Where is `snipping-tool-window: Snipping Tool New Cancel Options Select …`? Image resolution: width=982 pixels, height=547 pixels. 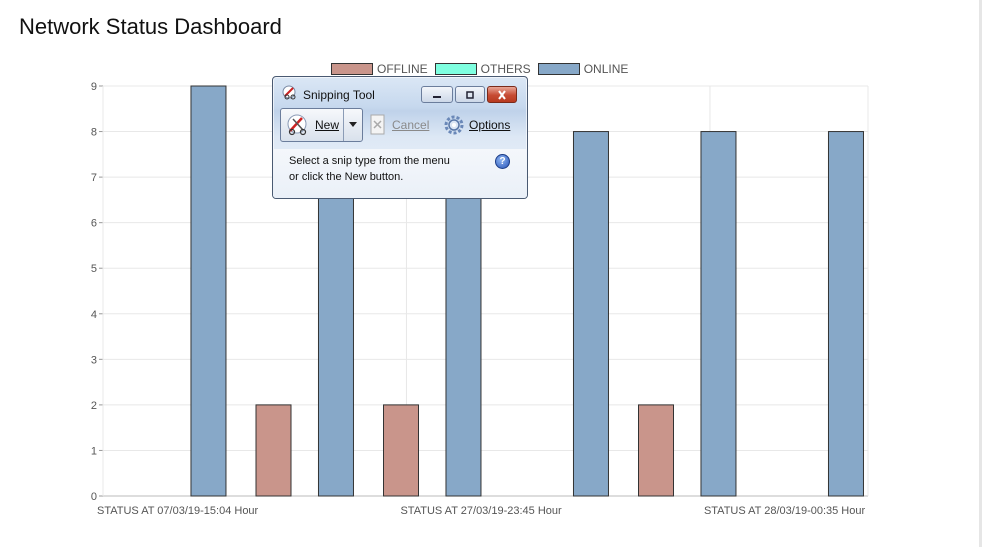 snipping-tool-window: Snipping Tool New Cancel Options Select … is located at coordinates (400, 137).